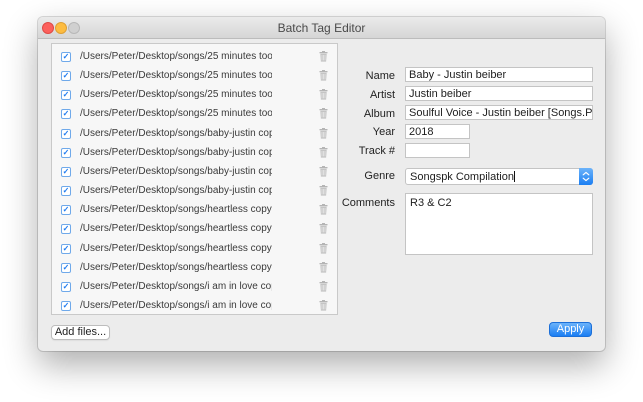 The image size is (643, 402). What do you see at coordinates (376, 151) in the screenshot?
I see `track-number-label: Track #` at bounding box center [376, 151].